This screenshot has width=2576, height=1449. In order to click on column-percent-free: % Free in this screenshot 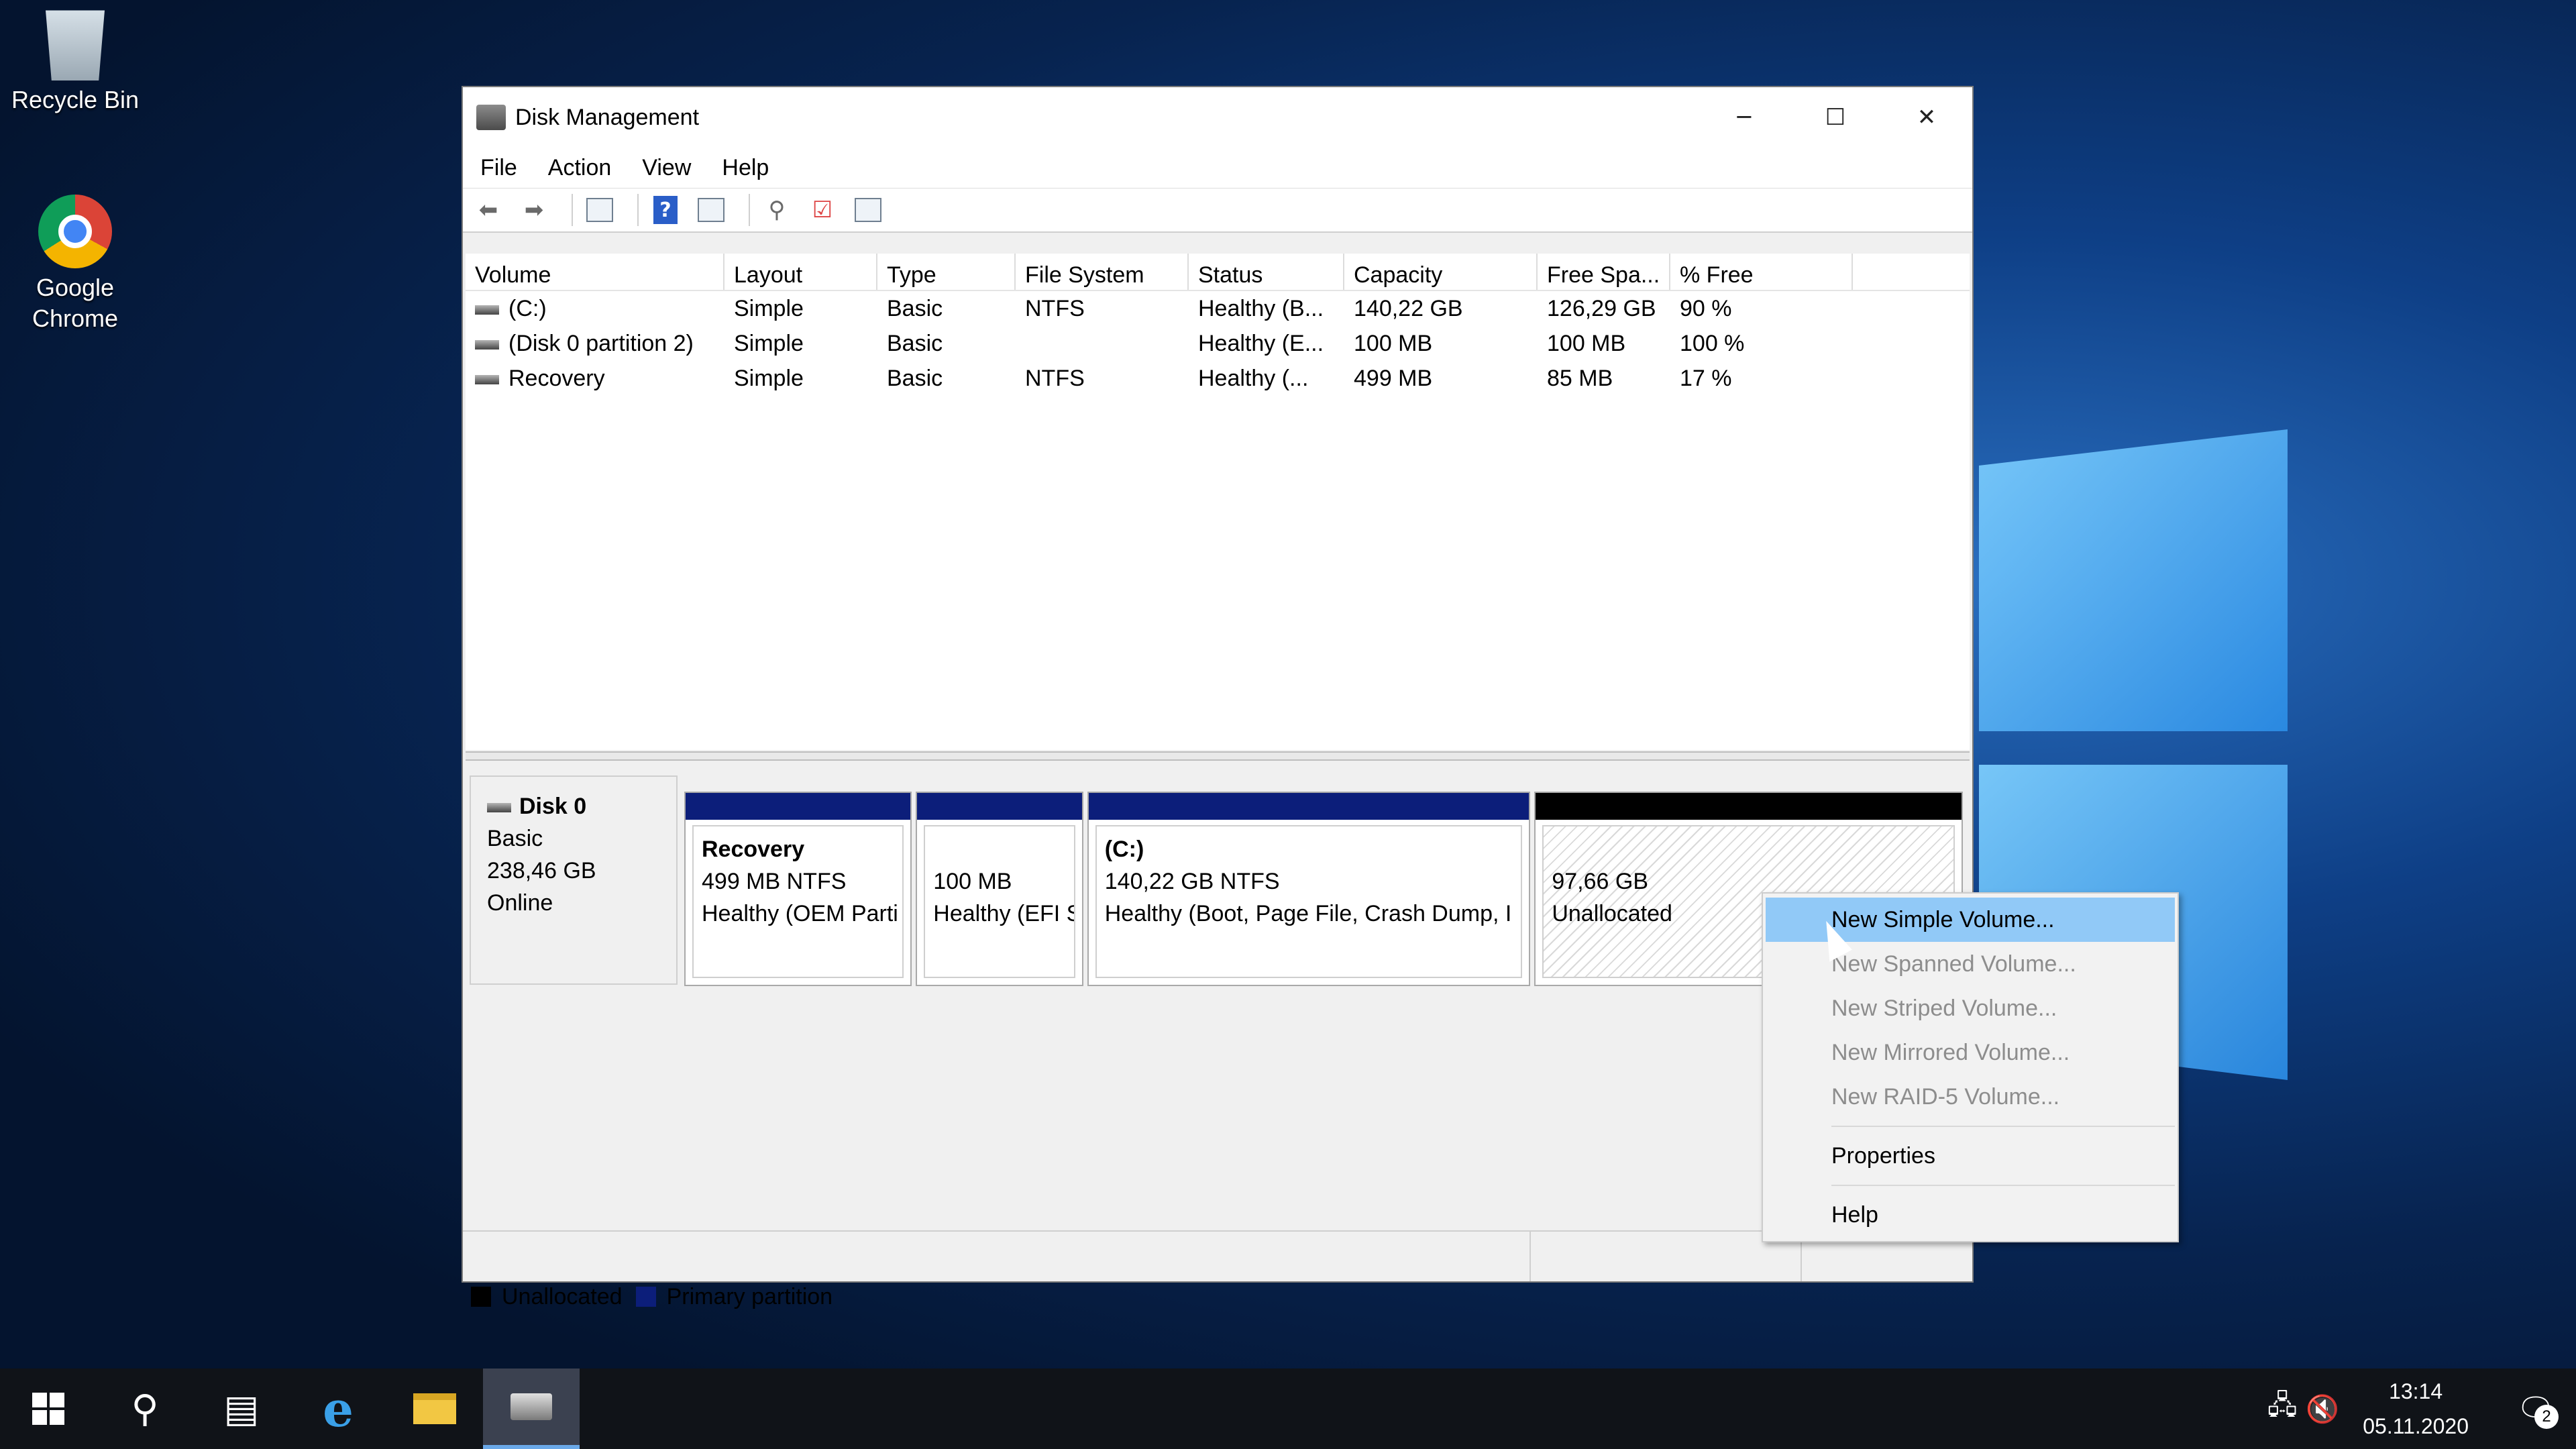, I will do `click(1761, 272)`.